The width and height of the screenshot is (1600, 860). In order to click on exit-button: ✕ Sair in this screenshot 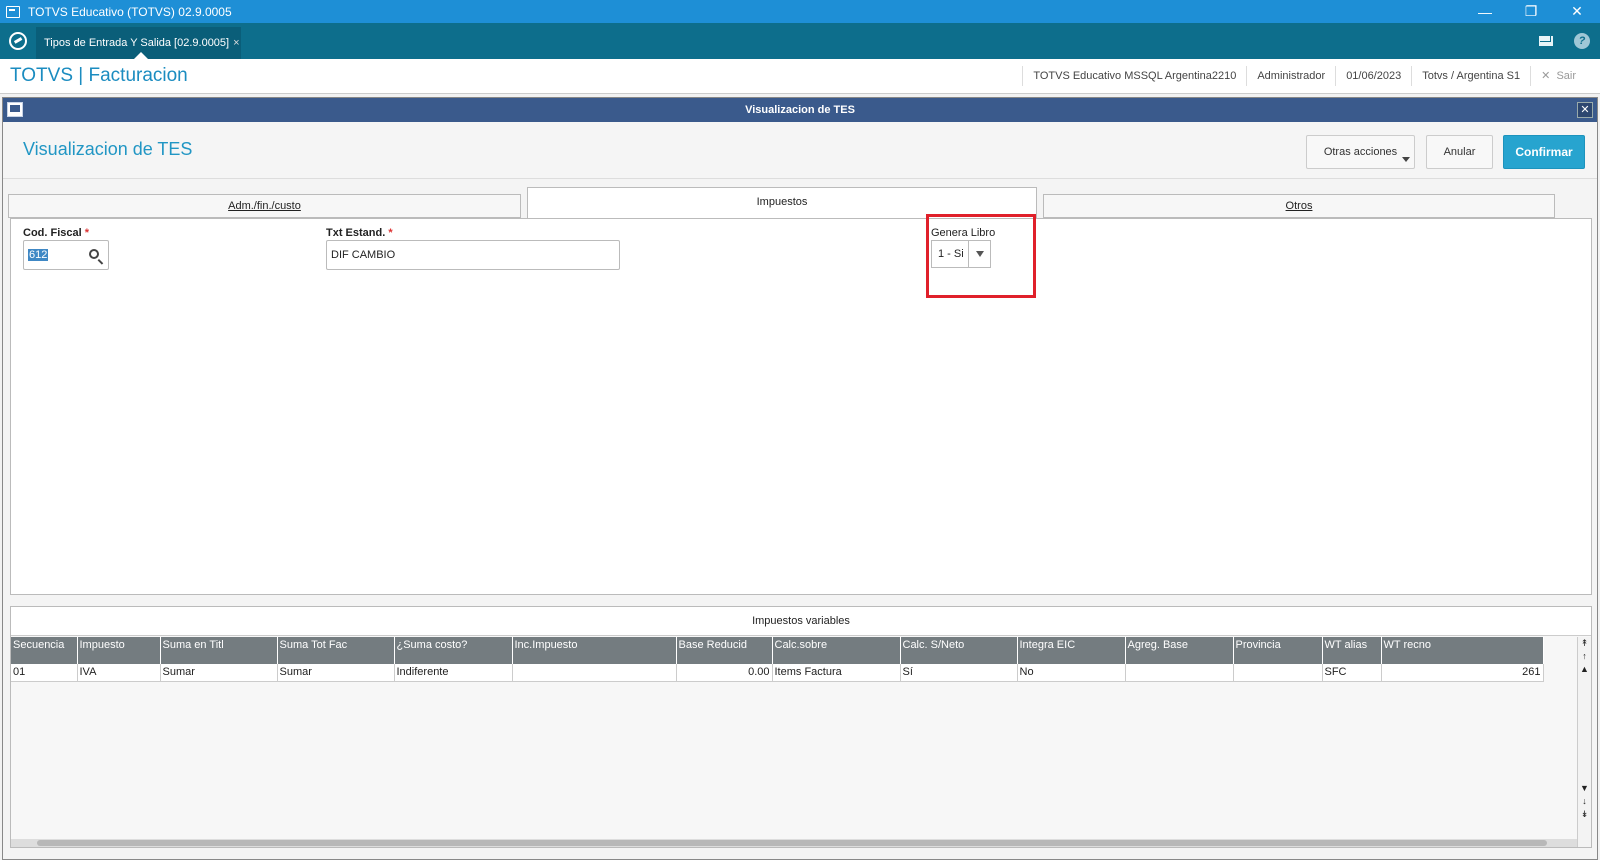, I will do `click(1565, 76)`.